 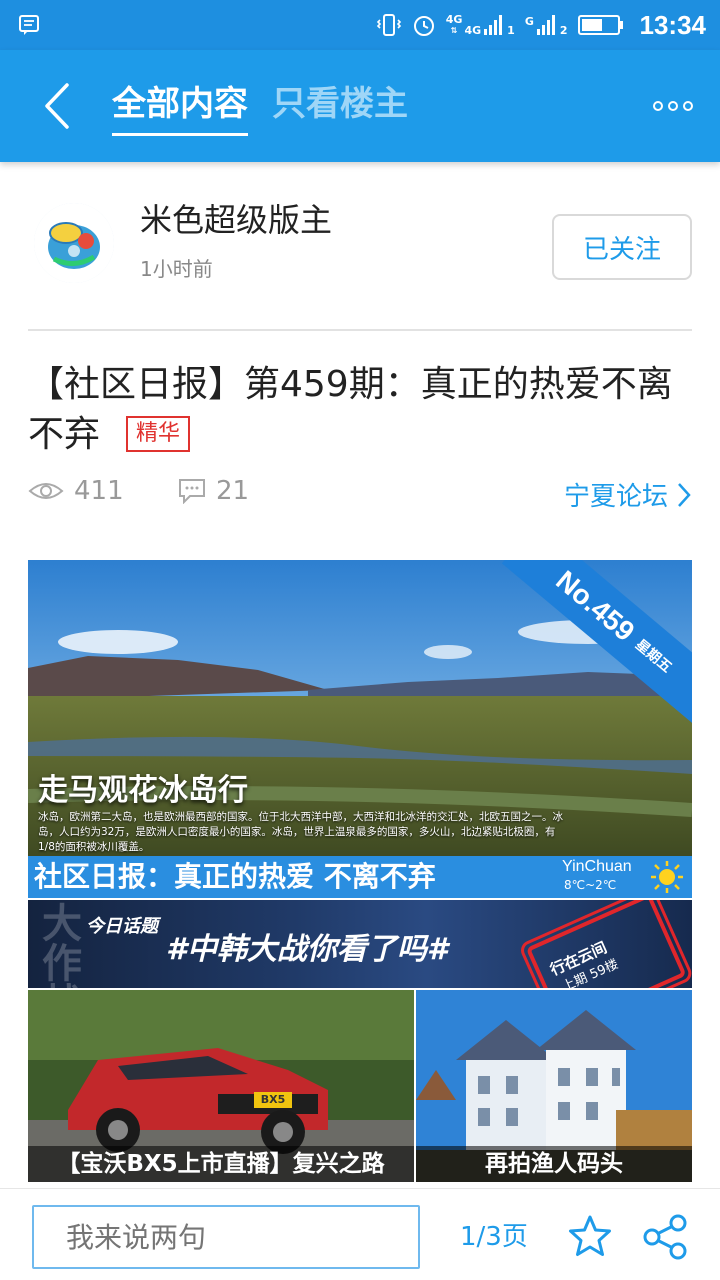 I want to click on forum-link: 宁夏论坛, so click(x=628, y=494).